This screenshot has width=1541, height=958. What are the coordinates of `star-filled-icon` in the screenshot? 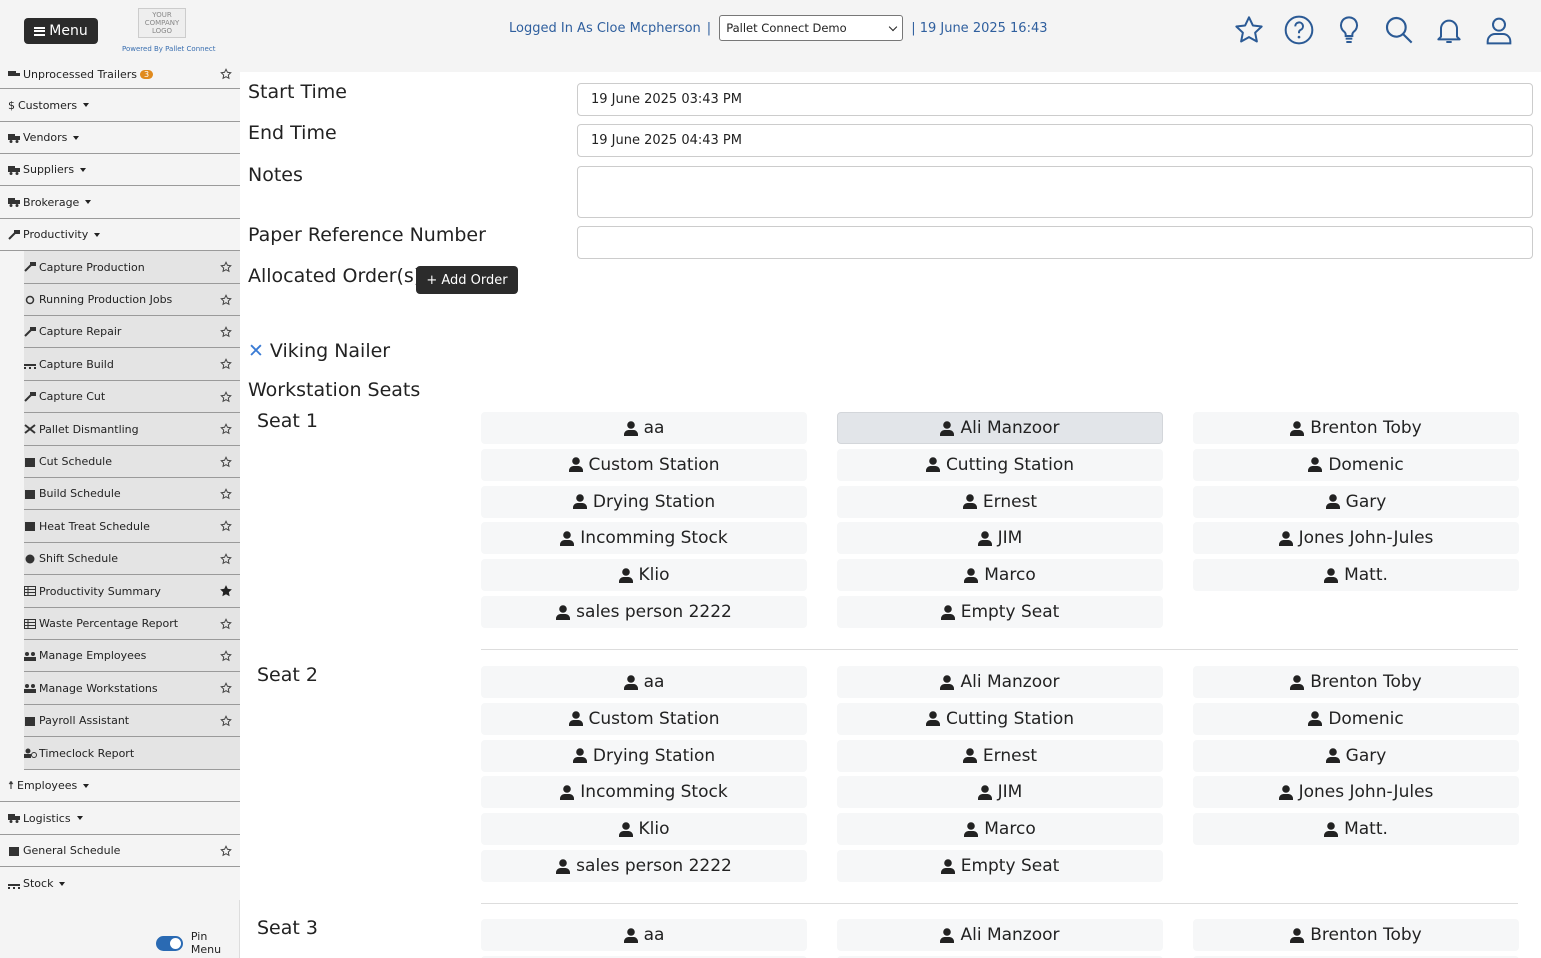 It's located at (226, 591).